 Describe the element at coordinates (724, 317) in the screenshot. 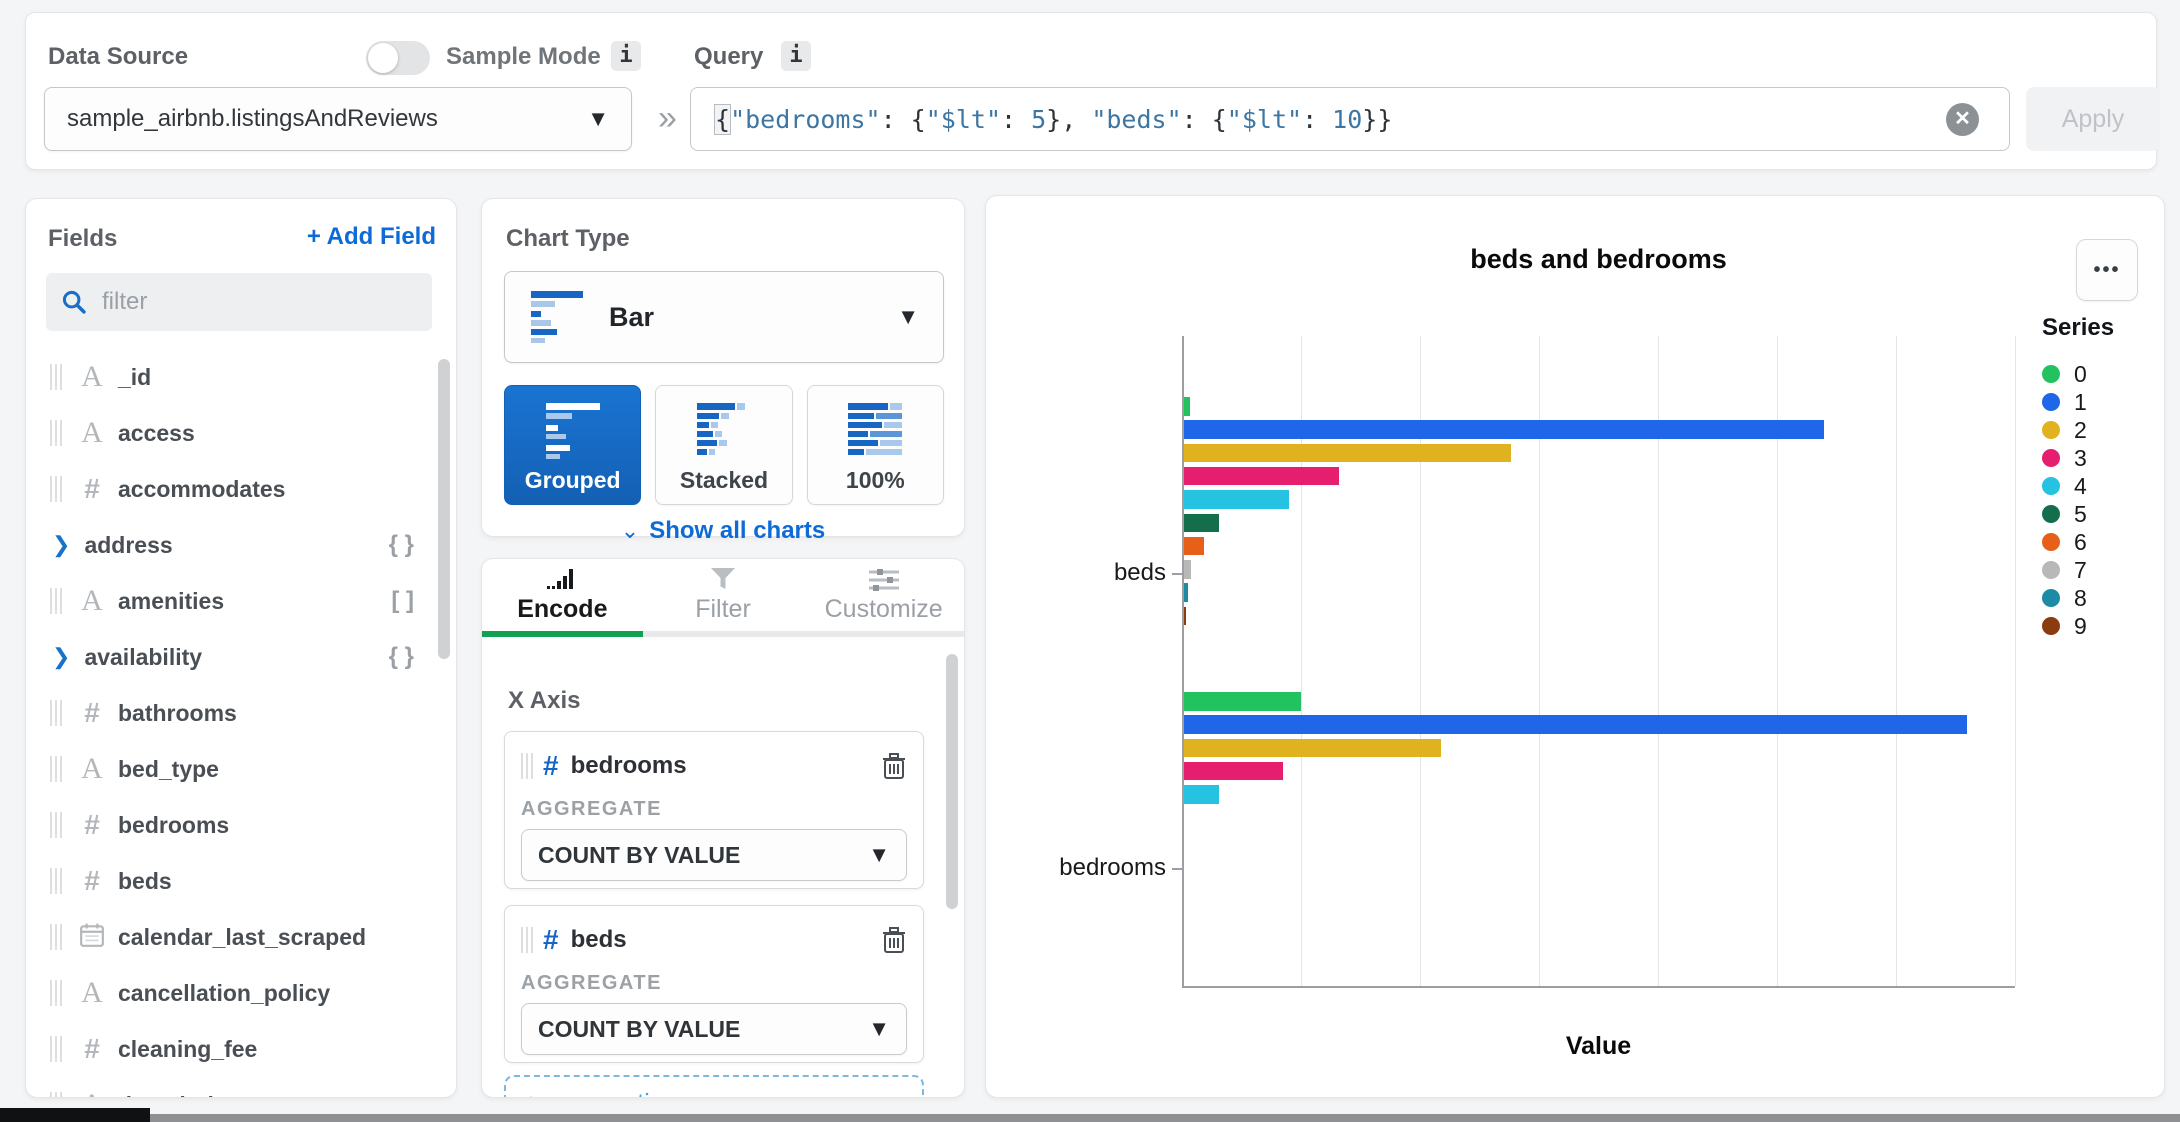

I see `chart-type-select: Bar ▼` at that location.